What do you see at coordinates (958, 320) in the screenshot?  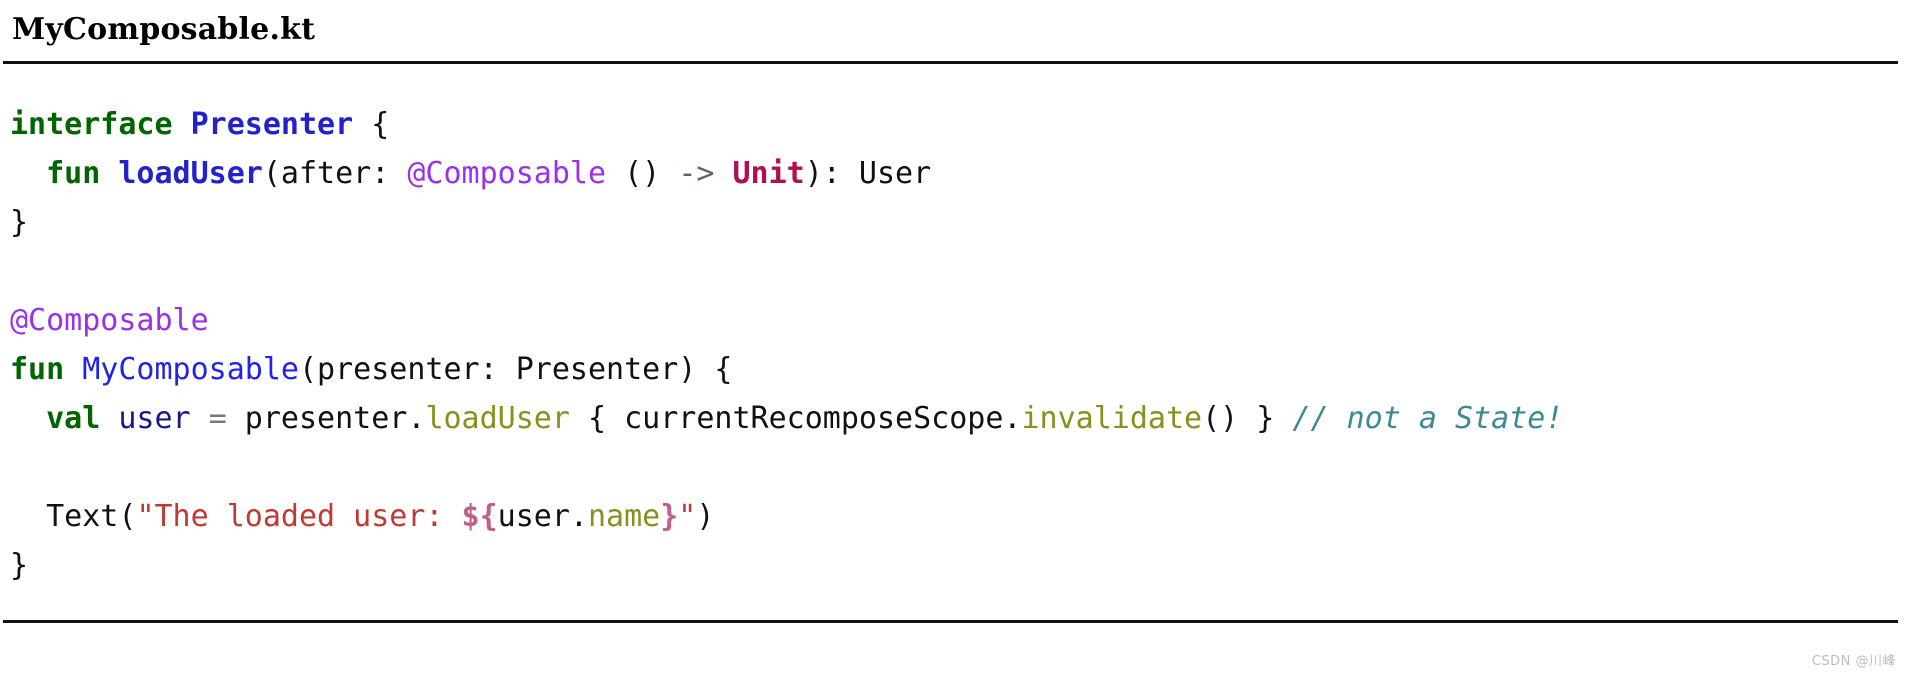 I see `code-line: @Composable` at bounding box center [958, 320].